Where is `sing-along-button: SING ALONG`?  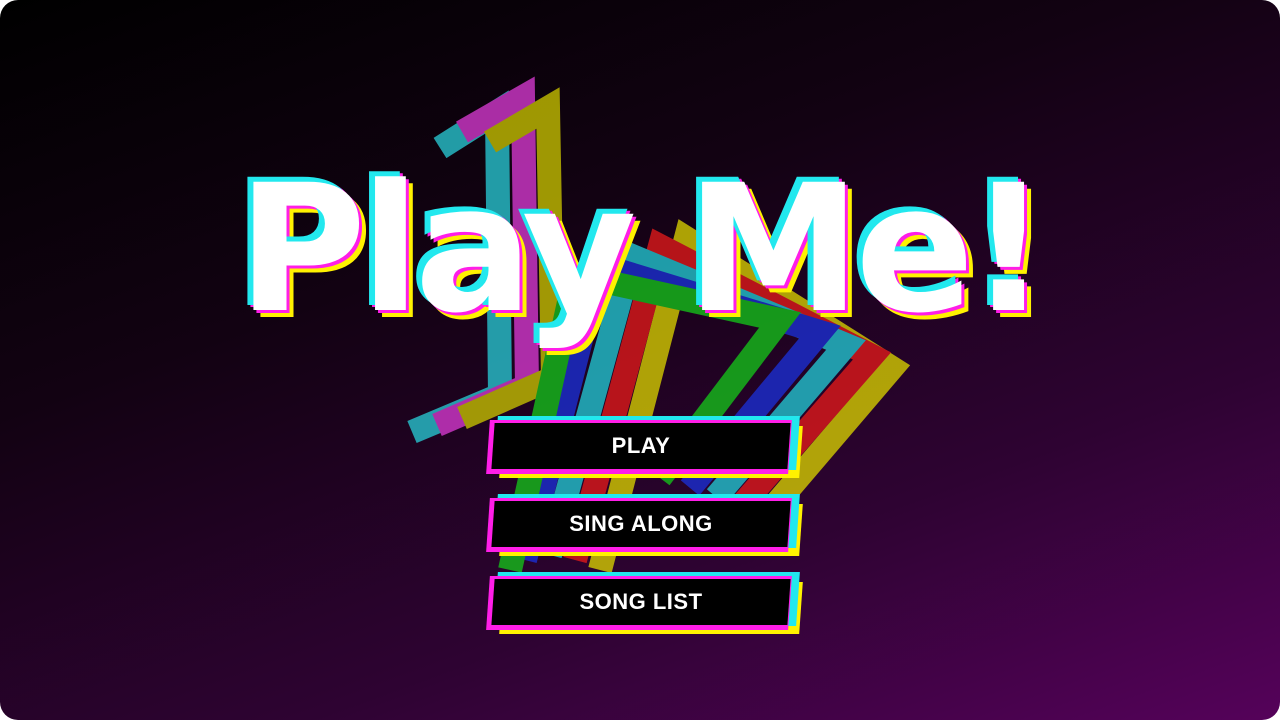
sing-along-button: SING ALONG is located at coordinates (644, 525).